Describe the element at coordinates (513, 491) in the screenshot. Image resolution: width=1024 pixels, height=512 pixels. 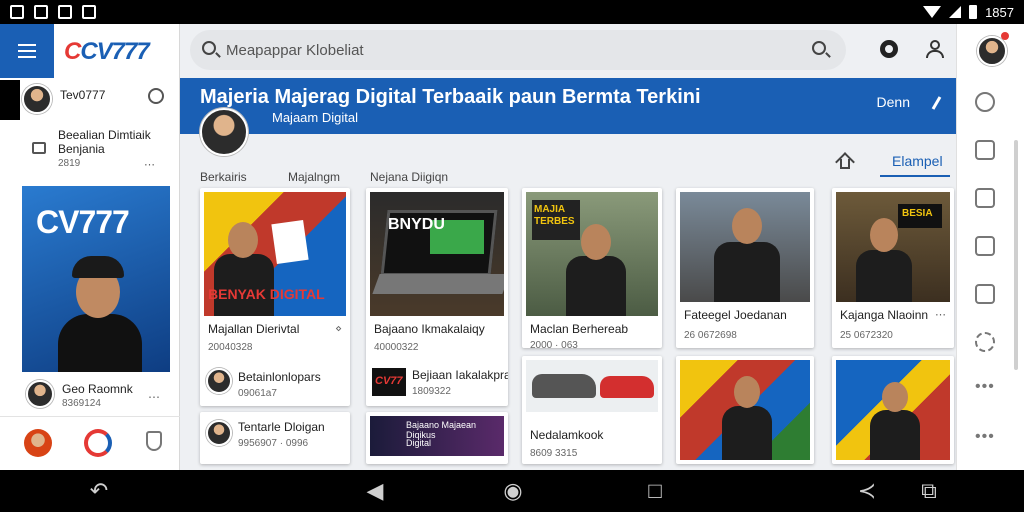
I see `home-icon: ◉` at that location.